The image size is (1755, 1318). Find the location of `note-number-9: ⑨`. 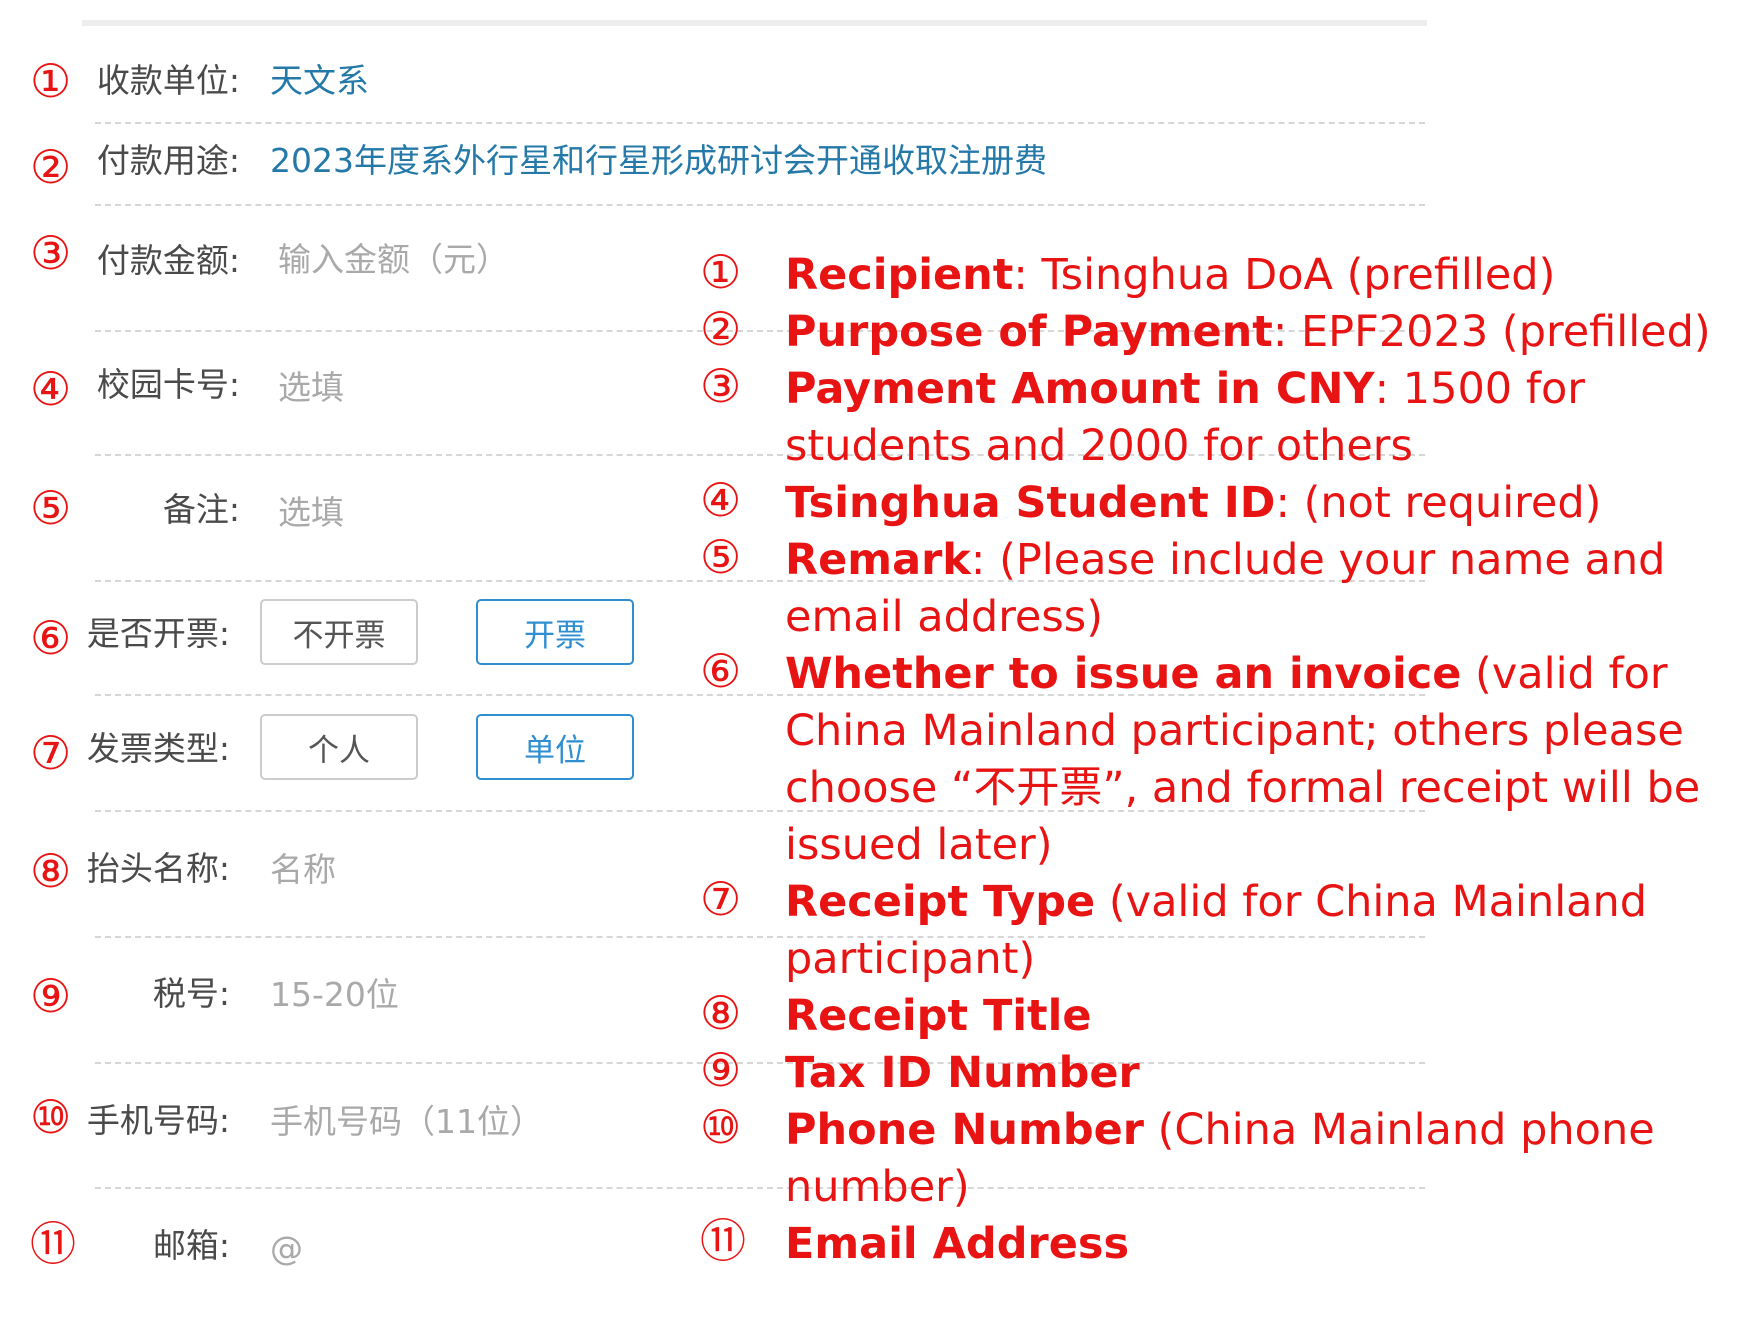

note-number-9: ⑨ is located at coordinates (721, 1070).